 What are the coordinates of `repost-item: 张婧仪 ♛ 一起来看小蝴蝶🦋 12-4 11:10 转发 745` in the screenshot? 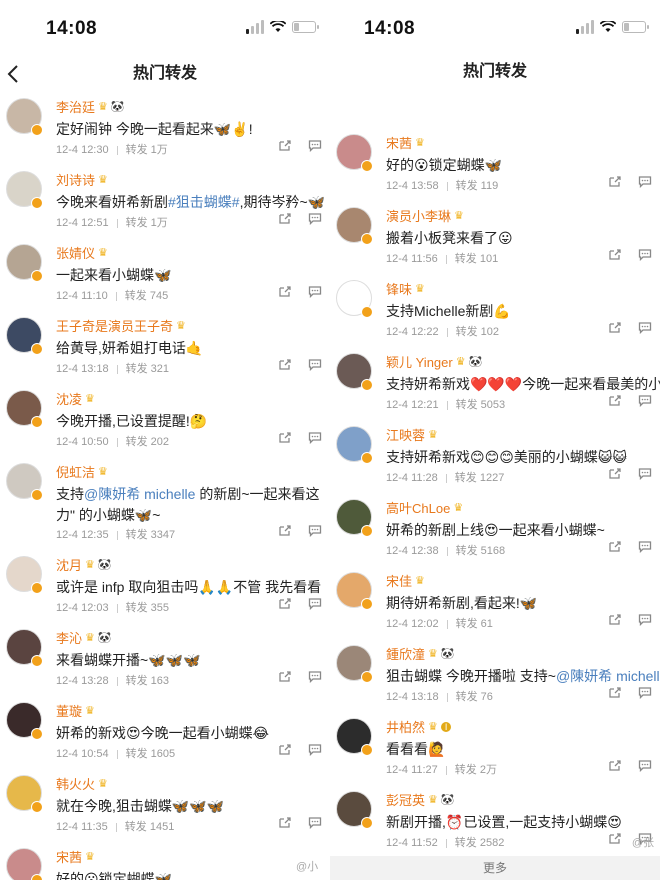 It's located at (165, 274).